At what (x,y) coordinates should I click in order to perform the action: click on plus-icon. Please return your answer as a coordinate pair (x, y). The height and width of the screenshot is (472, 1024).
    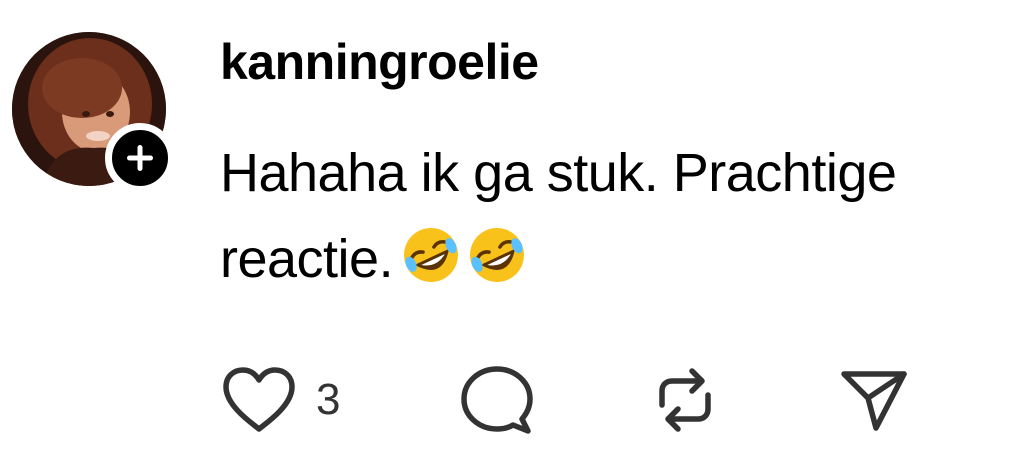
    Looking at the image, I should click on (140, 158).